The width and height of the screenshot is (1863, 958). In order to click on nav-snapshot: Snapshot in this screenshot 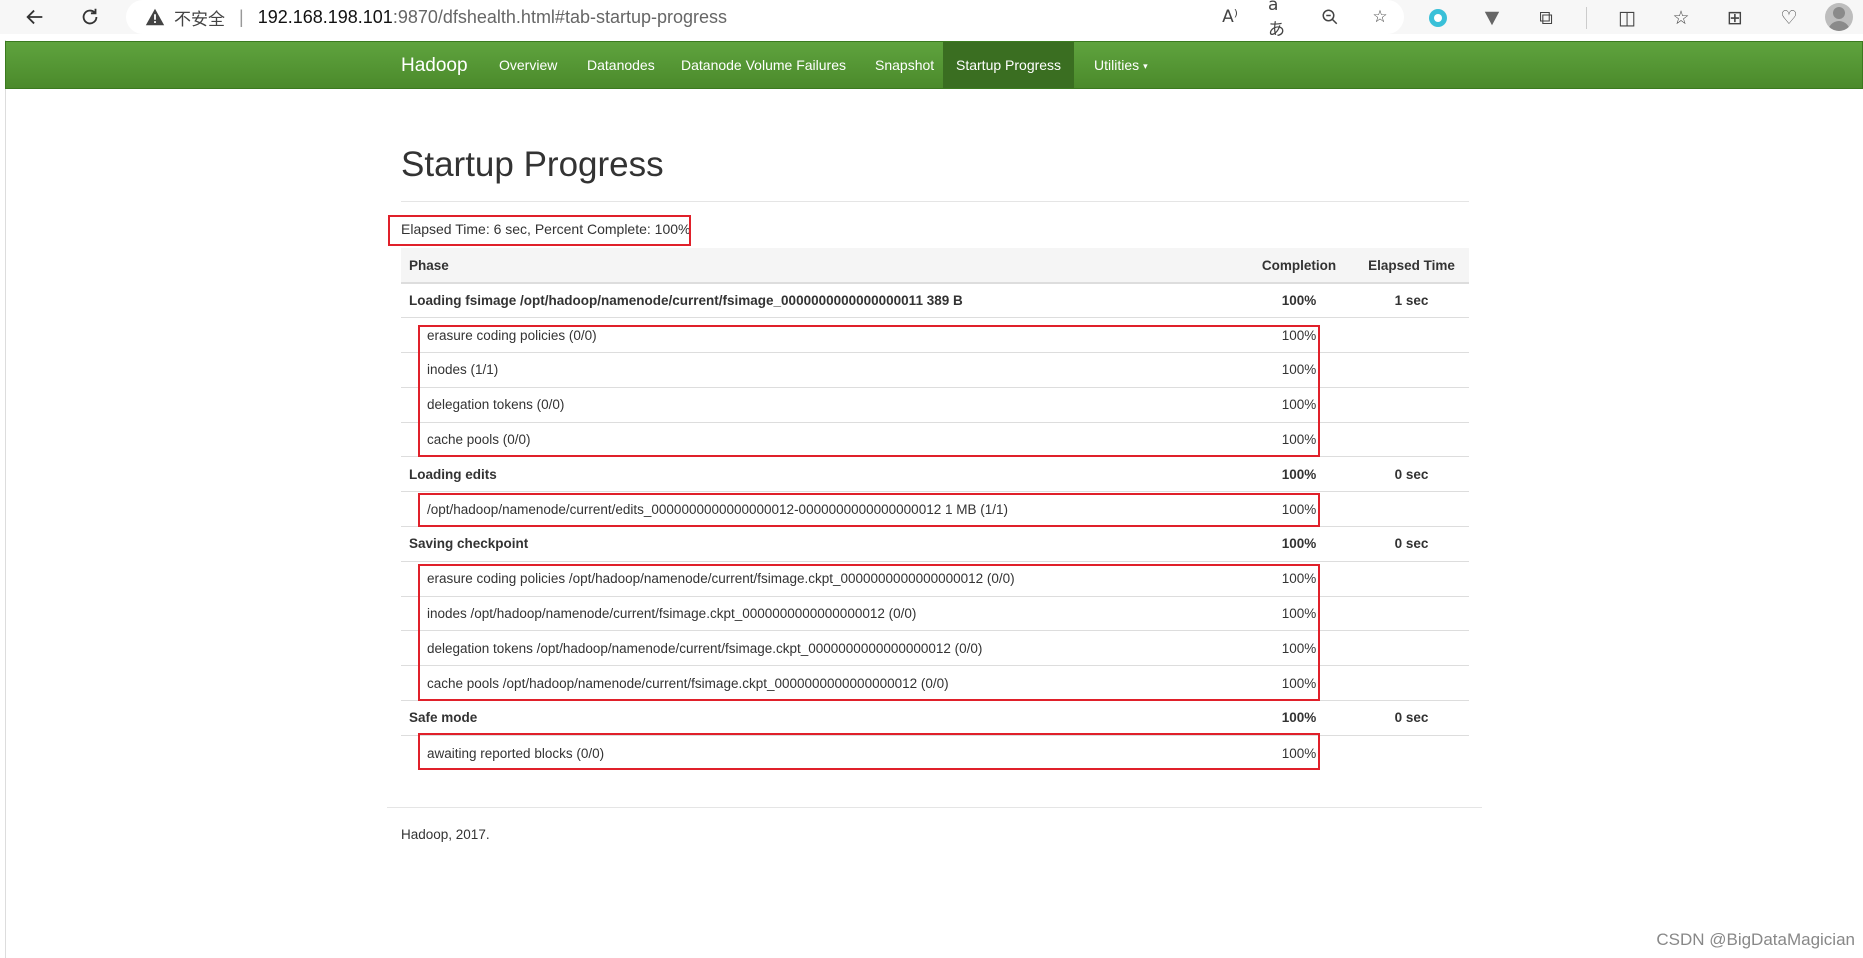, I will do `click(904, 65)`.